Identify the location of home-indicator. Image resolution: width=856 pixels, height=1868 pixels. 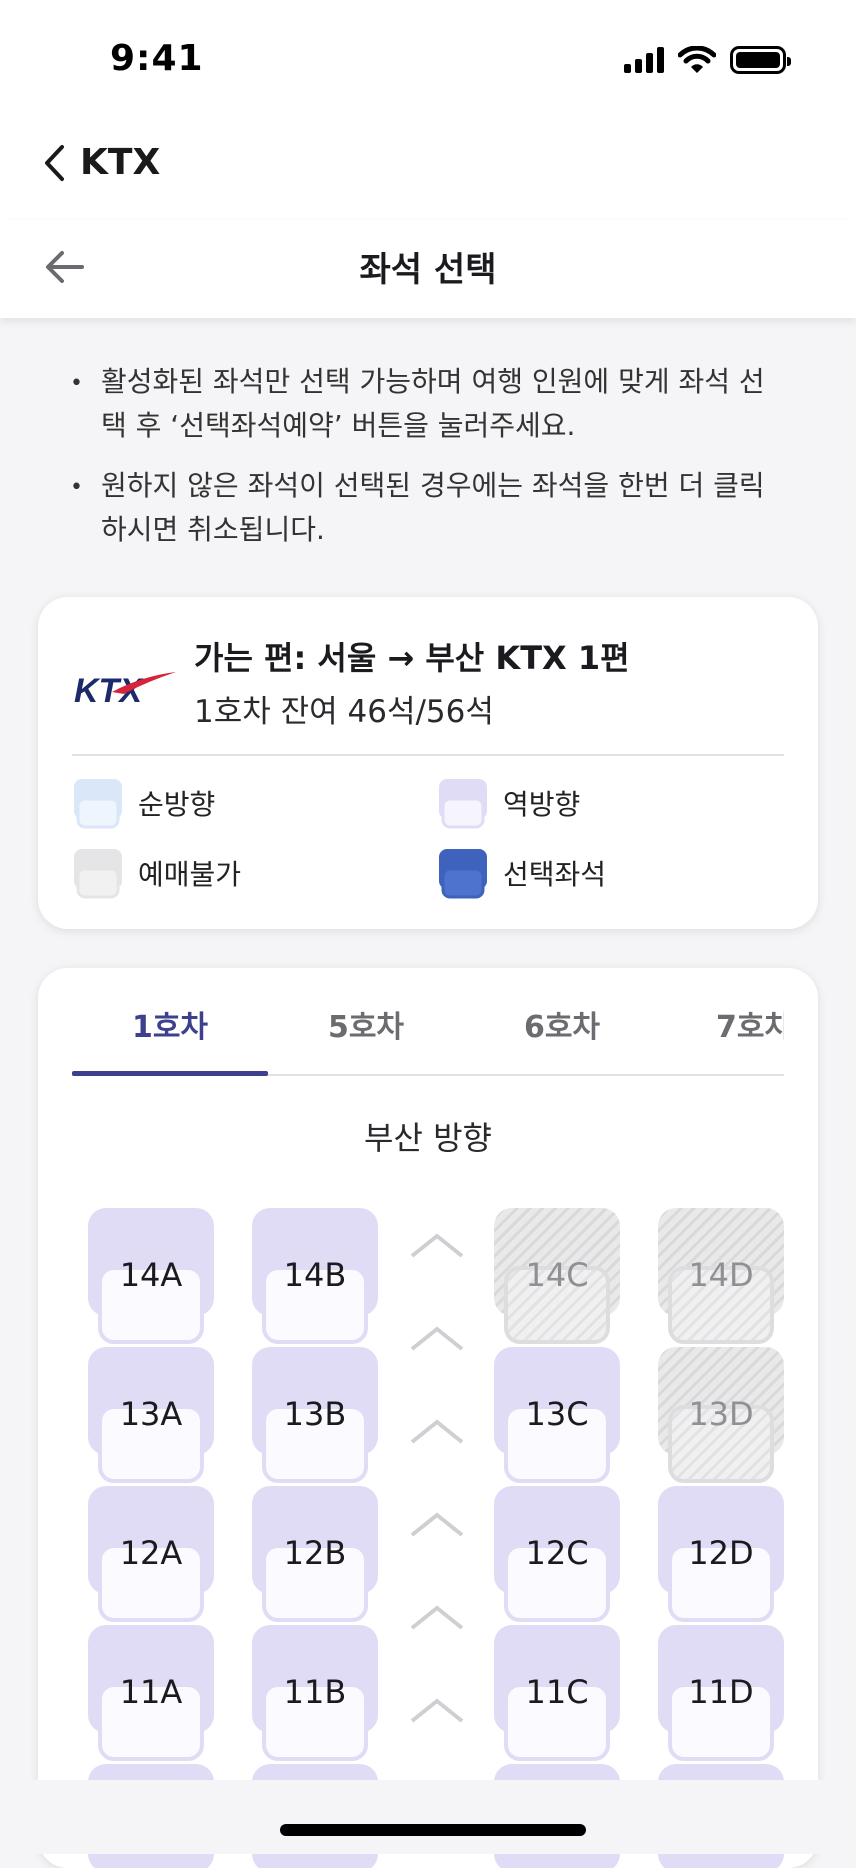
(433, 1830).